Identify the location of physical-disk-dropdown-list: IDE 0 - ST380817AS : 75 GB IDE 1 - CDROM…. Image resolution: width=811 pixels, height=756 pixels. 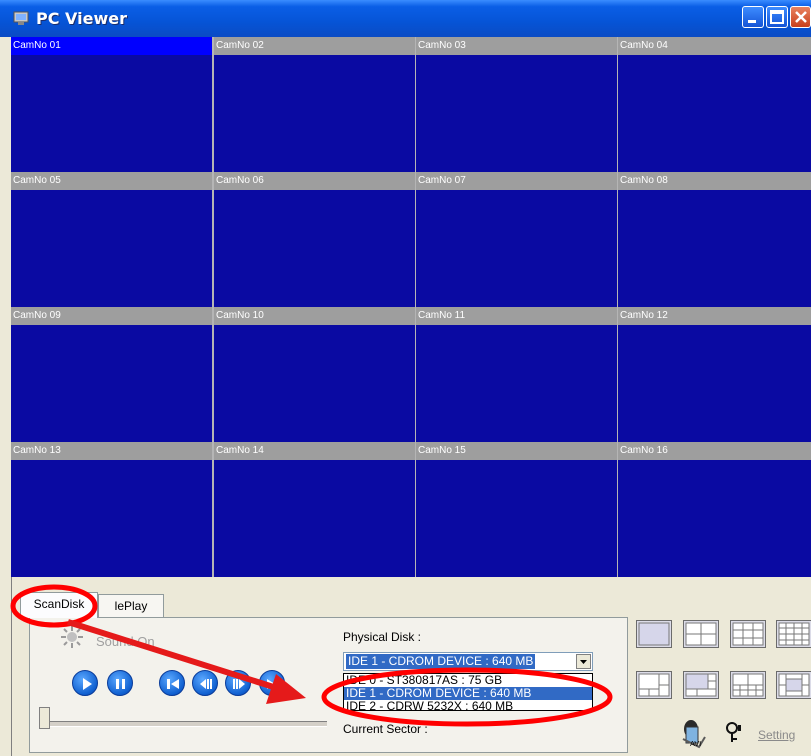
(468, 692).